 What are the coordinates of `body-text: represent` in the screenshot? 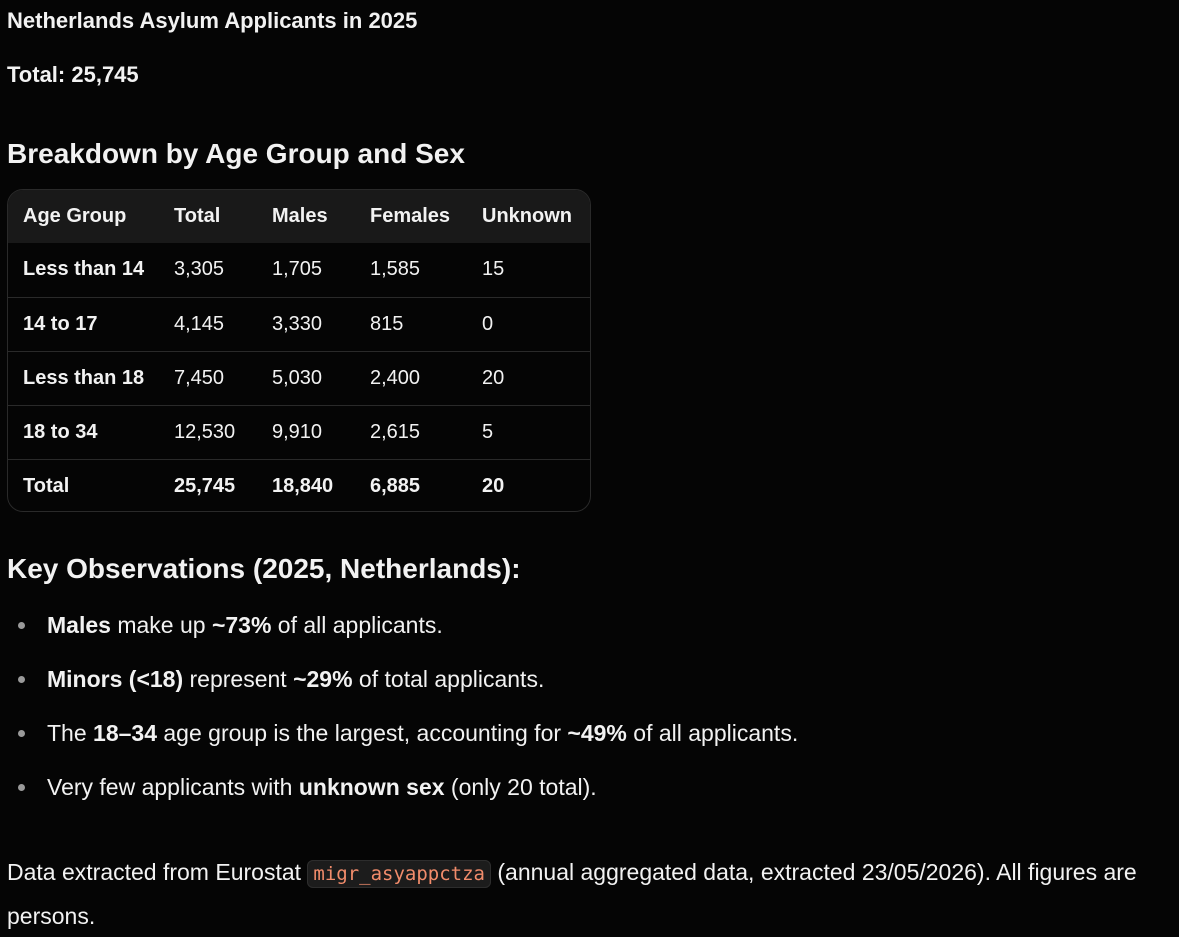 It's located at (238, 679).